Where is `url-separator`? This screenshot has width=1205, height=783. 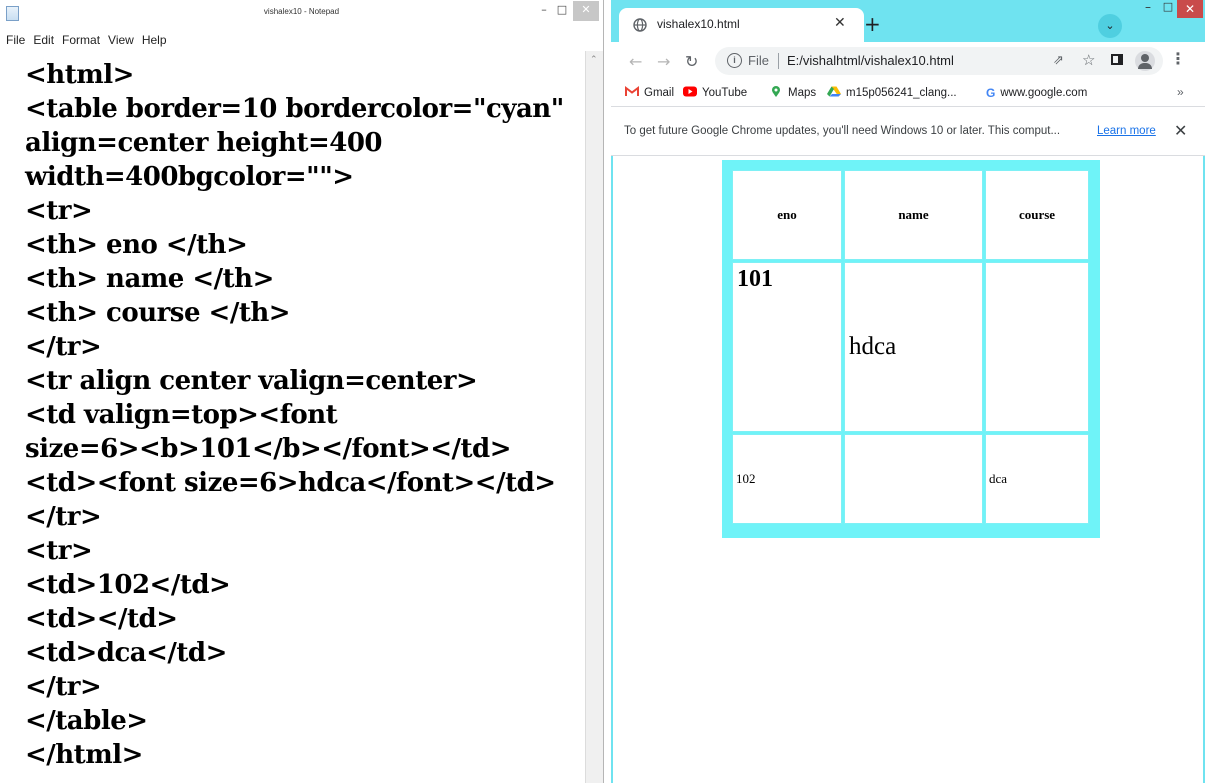
url-separator is located at coordinates (778, 61).